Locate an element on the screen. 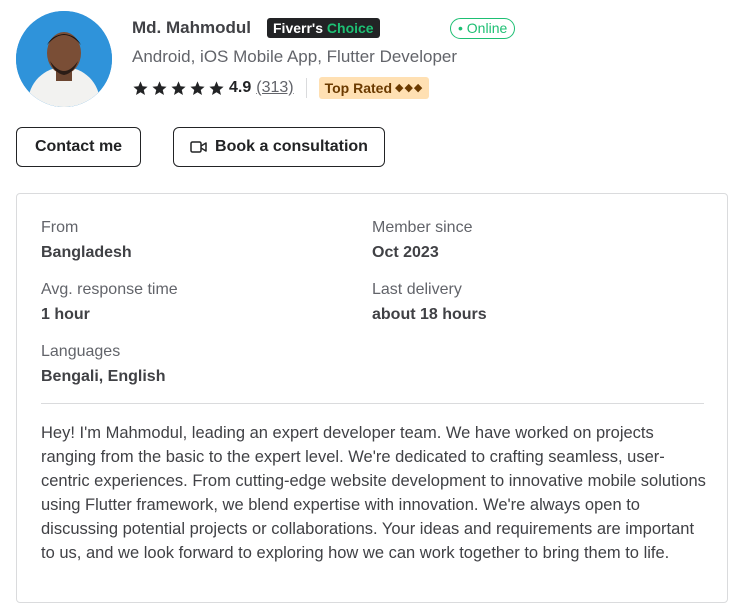 This screenshot has width=744, height=603. contact-me-button: Contact me is located at coordinates (78, 147).